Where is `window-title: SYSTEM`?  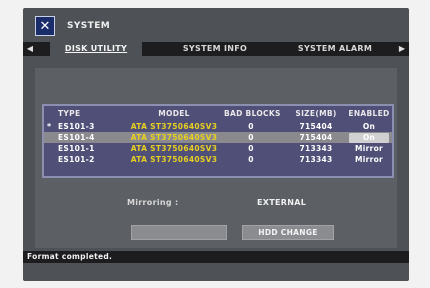 window-title: SYSTEM is located at coordinates (89, 26).